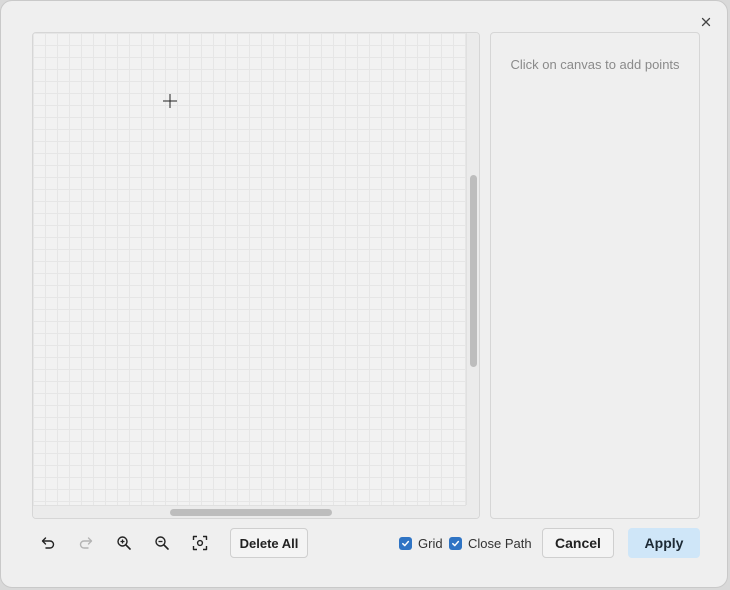  I want to click on close-path-checkbox-box, so click(455, 543).